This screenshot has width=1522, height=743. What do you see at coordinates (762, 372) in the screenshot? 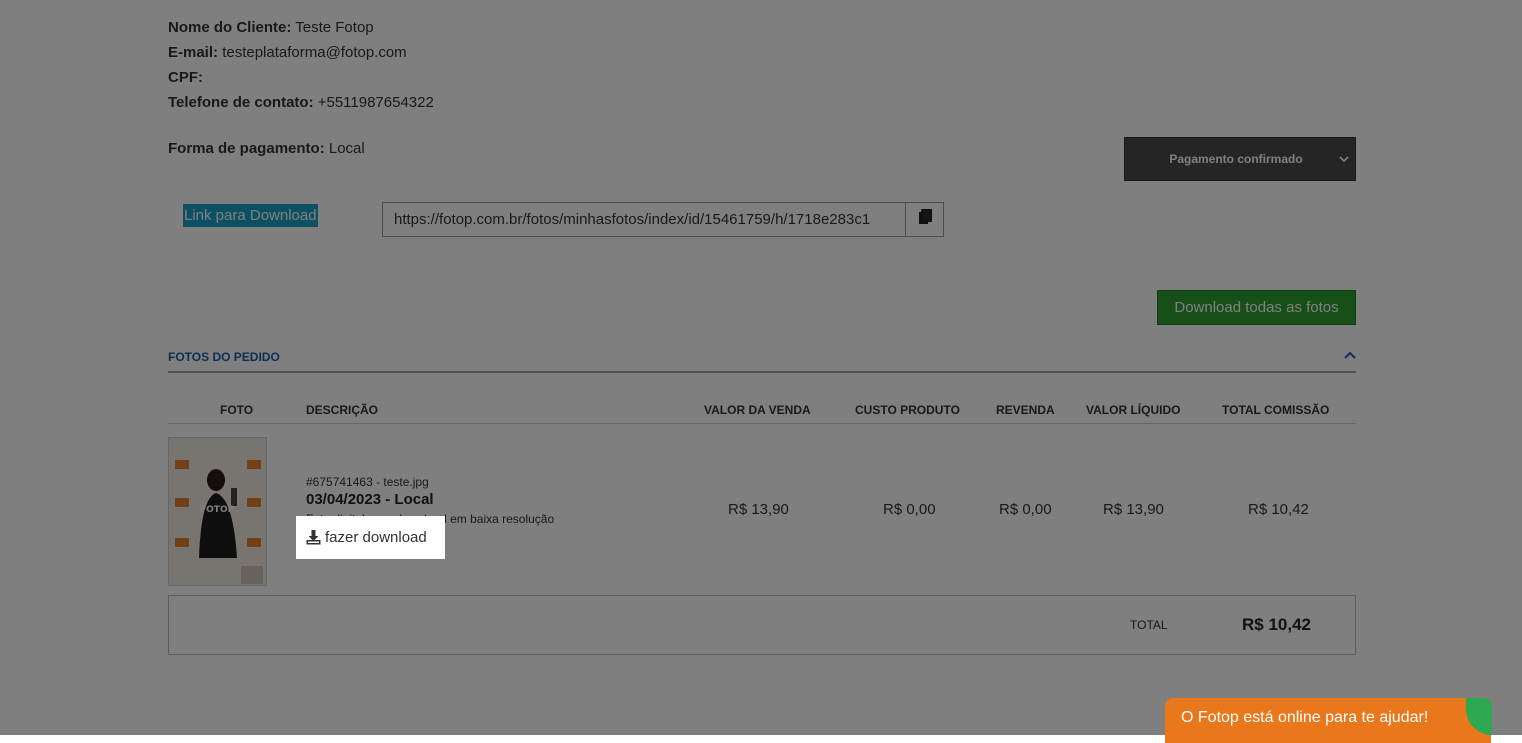
I see `section-divider` at bounding box center [762, 372].